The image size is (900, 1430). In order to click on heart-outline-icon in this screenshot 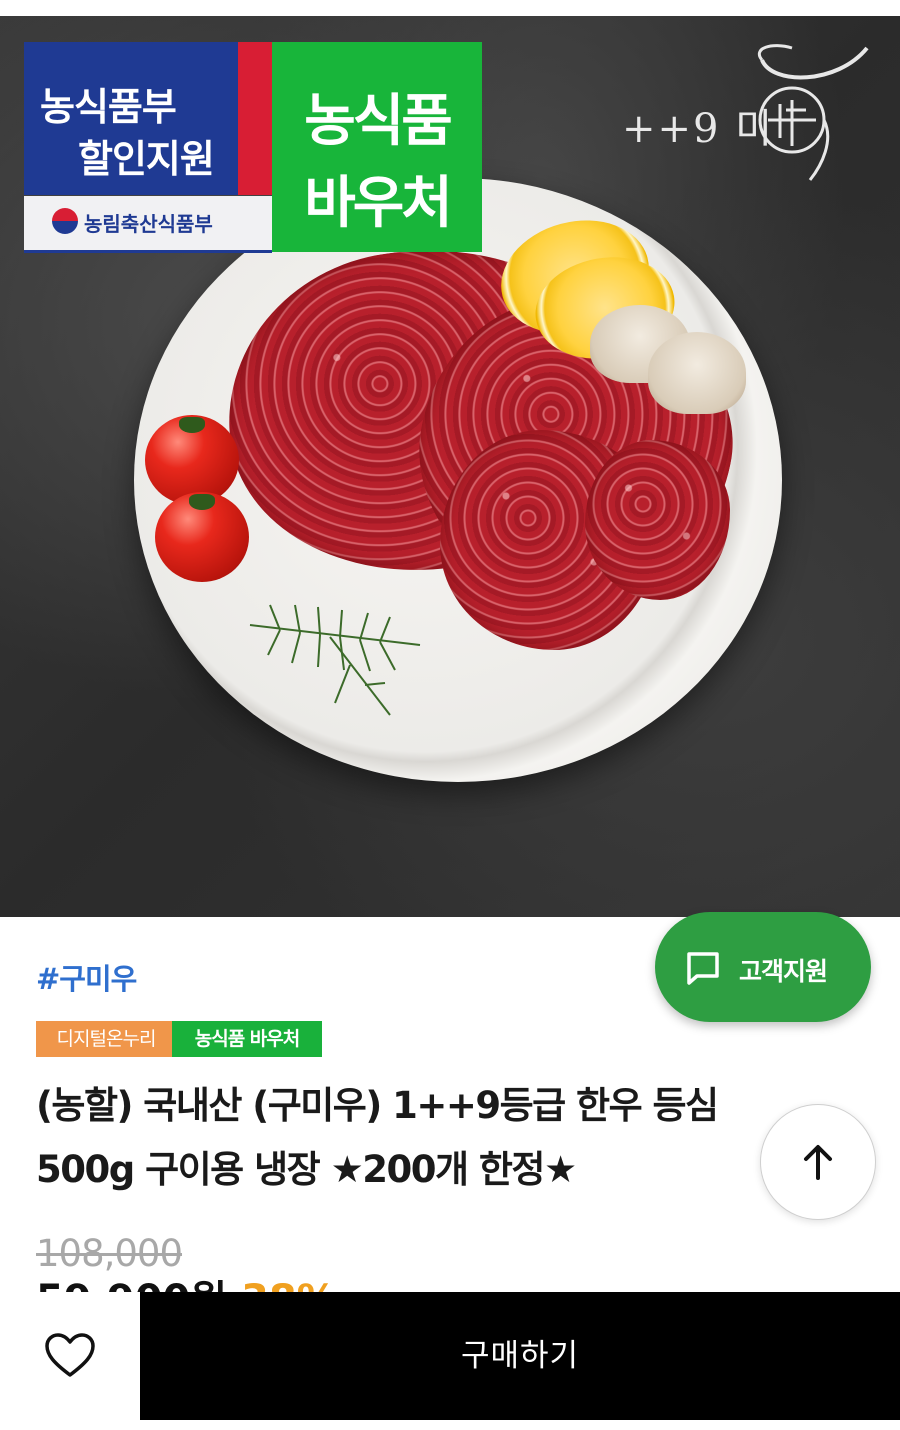, I will do `click(70, 1355)`.